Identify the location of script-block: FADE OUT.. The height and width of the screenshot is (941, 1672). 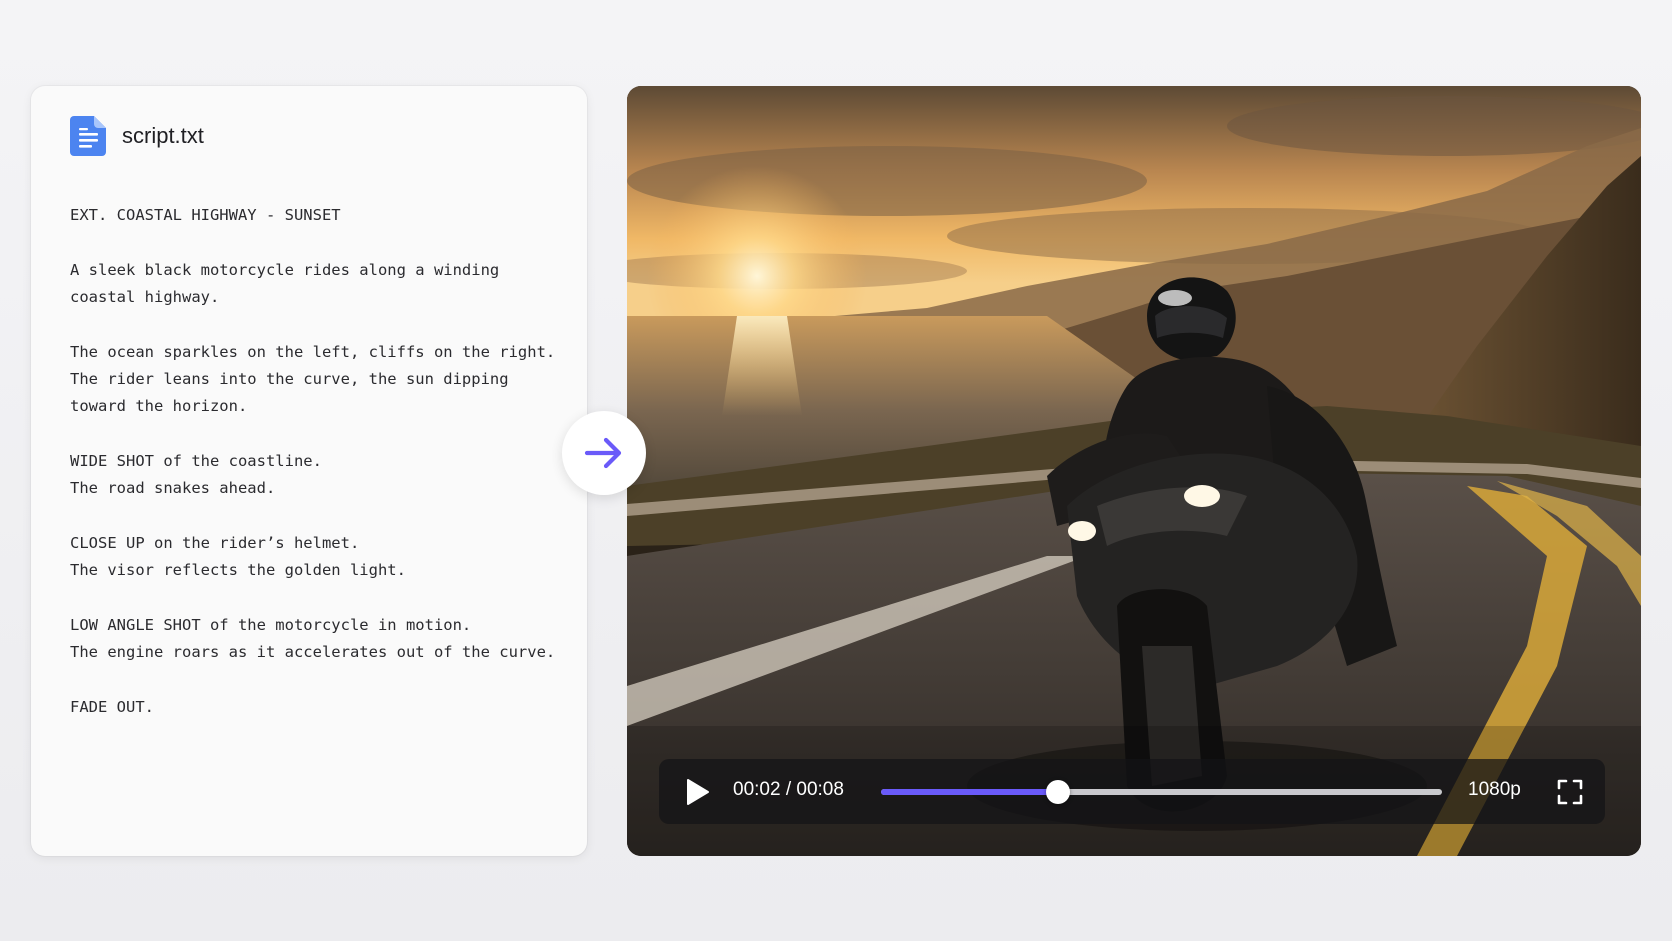
(320, 707).